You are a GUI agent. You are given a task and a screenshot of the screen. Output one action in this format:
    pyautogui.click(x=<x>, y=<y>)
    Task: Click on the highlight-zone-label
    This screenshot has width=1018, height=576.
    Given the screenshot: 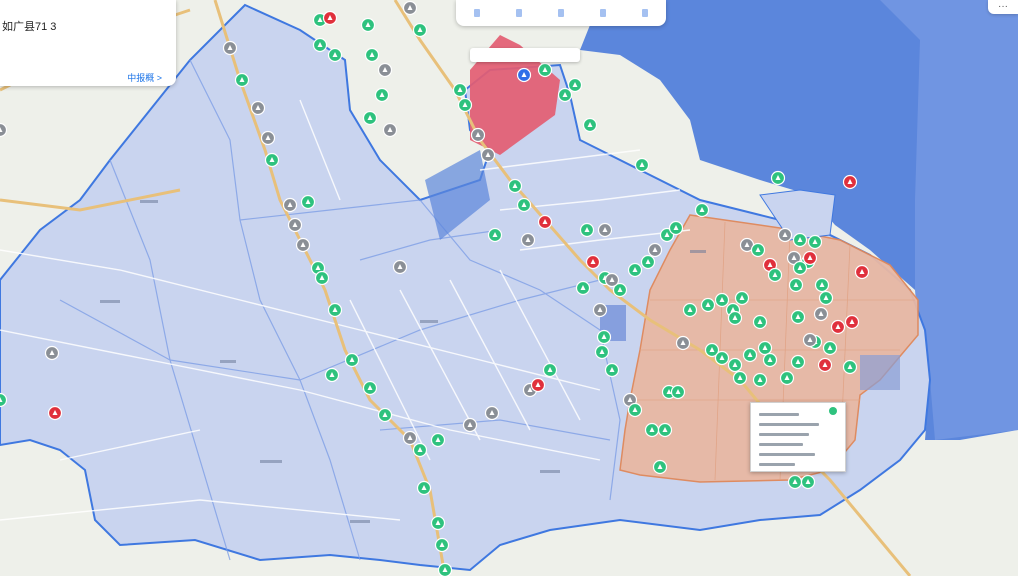 What is the action you would take?
    pyautogui.click(x=525, y=55)
    